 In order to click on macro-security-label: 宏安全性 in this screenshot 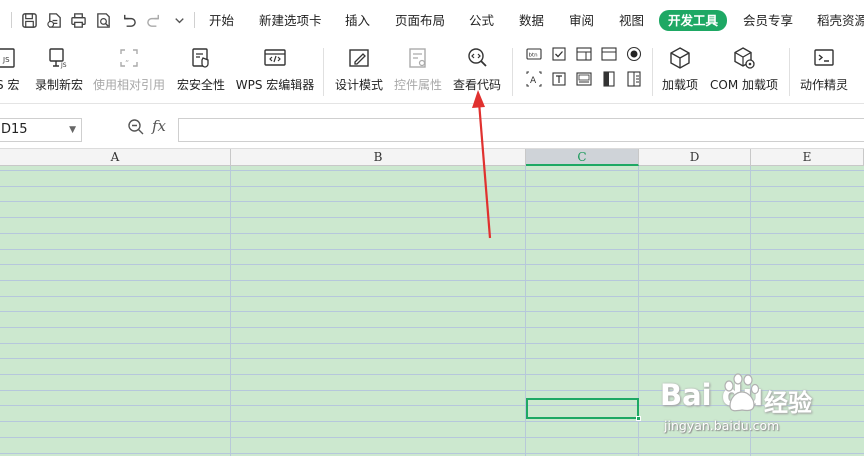, I will do `click(200, 85)`.